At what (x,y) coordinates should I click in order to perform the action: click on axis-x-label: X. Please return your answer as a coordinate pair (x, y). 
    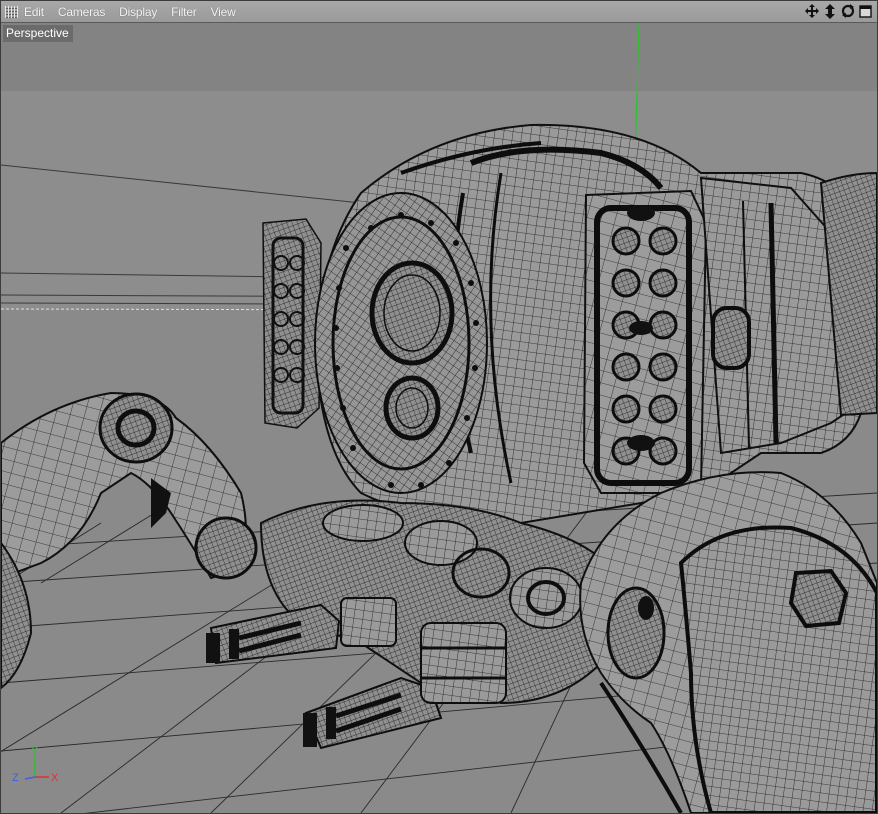
    Looking at the image, I should click on (55, 778).